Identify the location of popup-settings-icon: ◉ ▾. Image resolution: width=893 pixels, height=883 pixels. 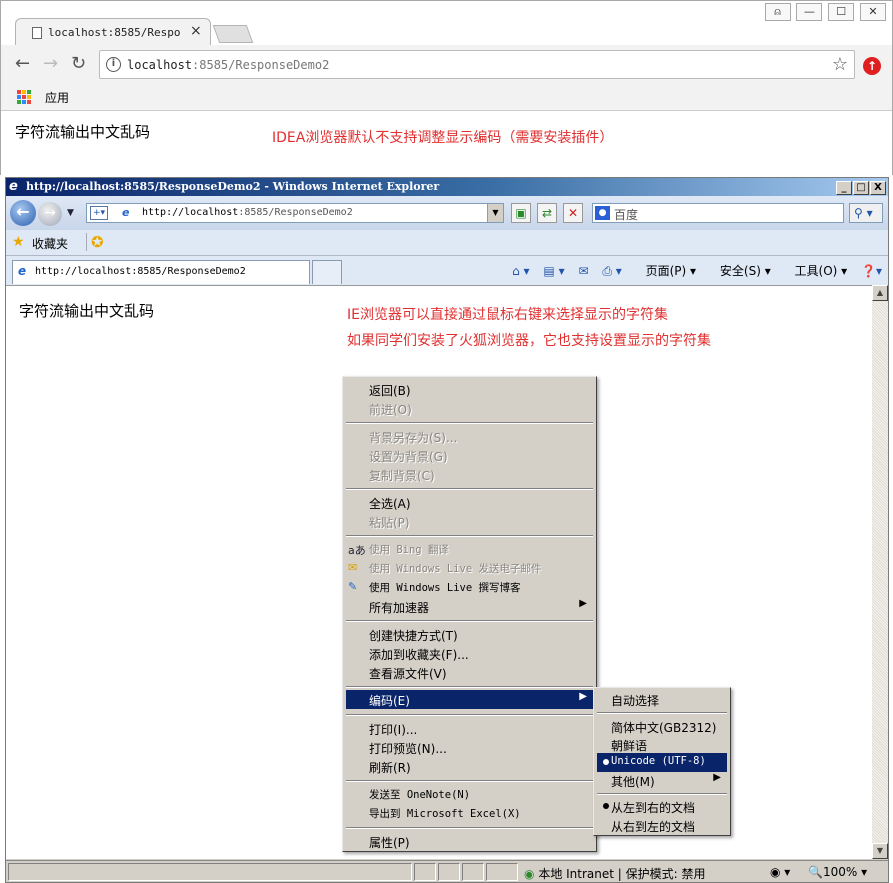
(780, 872).